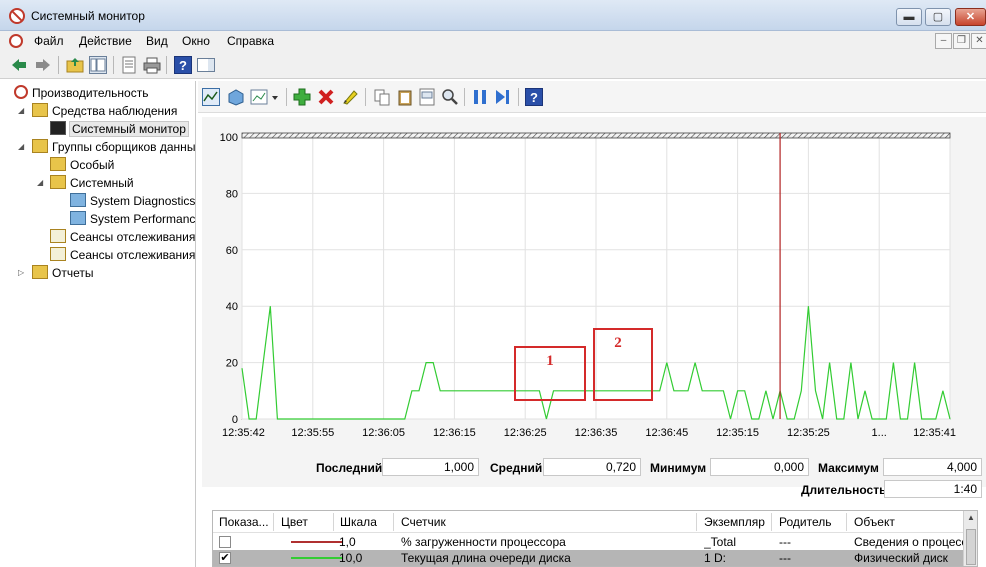 Image resolution: width=986 pixels, height=567 pixels. What do you see at coordinates (119, 129) in the screenshot?
I see `tree-item-system-monitor: Системный монитор` at bounding box center [119, 129].